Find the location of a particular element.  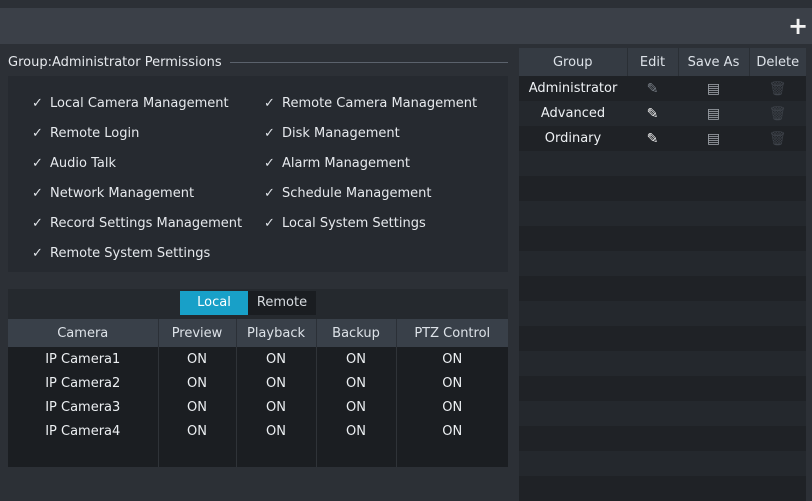

table-row: IP Camera2 ON ON ON ON is located at coordinates (258, 383).